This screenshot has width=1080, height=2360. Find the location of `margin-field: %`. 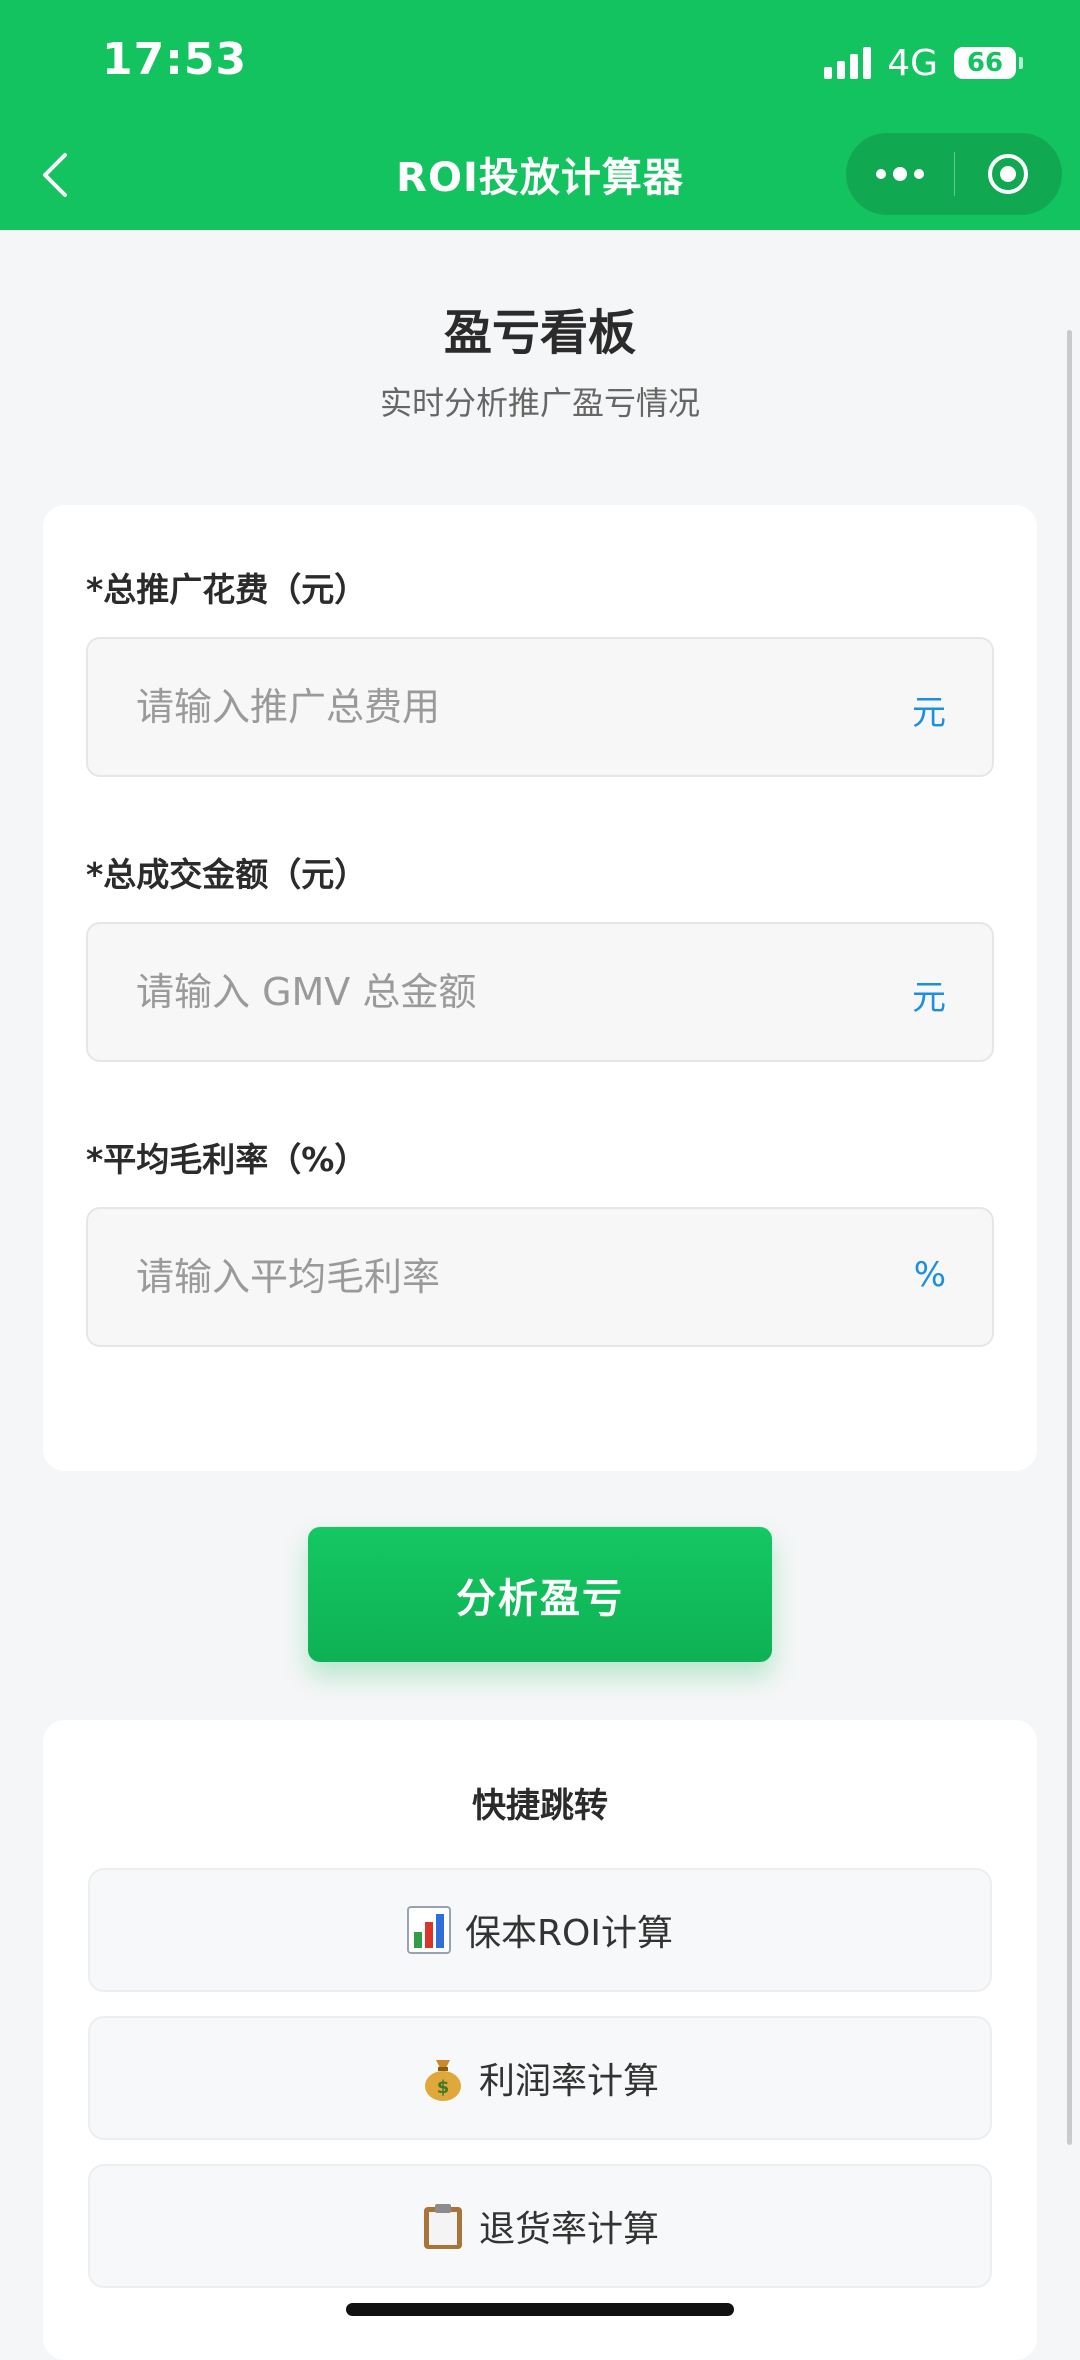

margin-field: % is located at coordinates (540, 1277).